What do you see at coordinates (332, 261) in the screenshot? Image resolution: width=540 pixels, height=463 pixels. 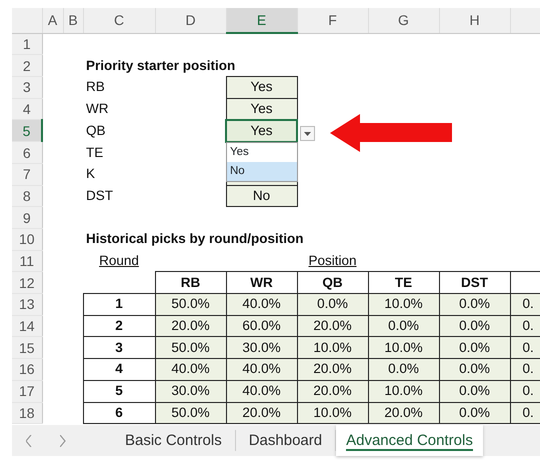 I see `axis-label: Position` at bounding box center [332, 261].